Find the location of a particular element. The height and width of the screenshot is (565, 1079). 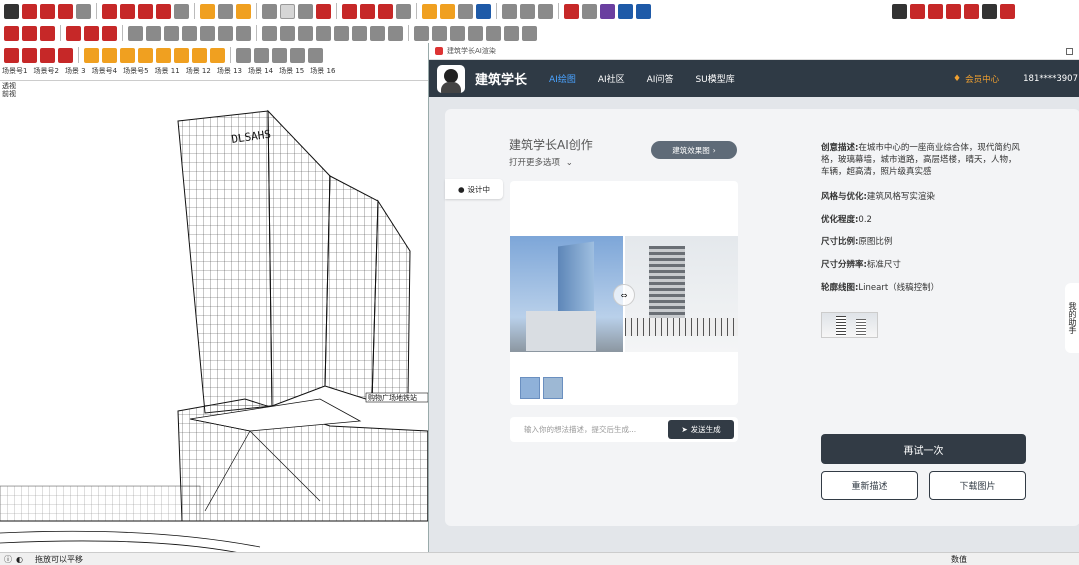

view-iso-icon is located at coordinates (429, 11).